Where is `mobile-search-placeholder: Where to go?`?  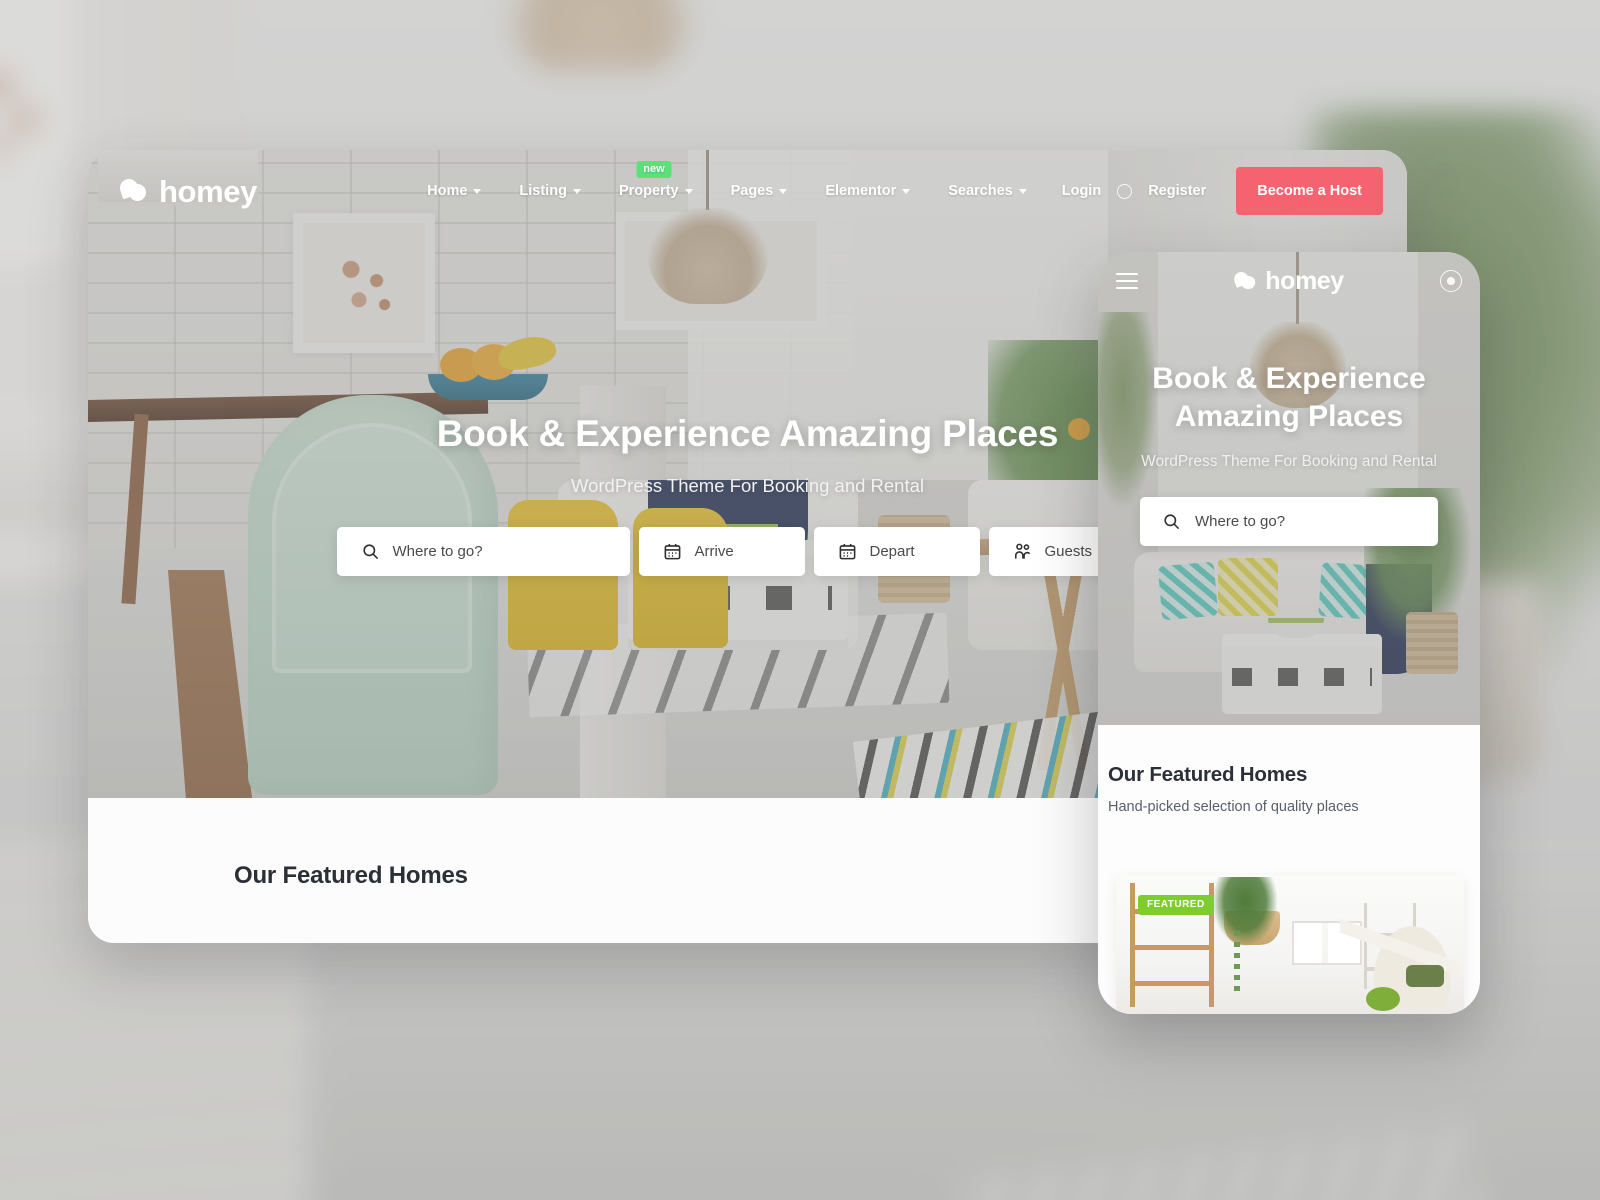
mobile-search-placeholder: Where to go? is located at coordinates (1240, 522).